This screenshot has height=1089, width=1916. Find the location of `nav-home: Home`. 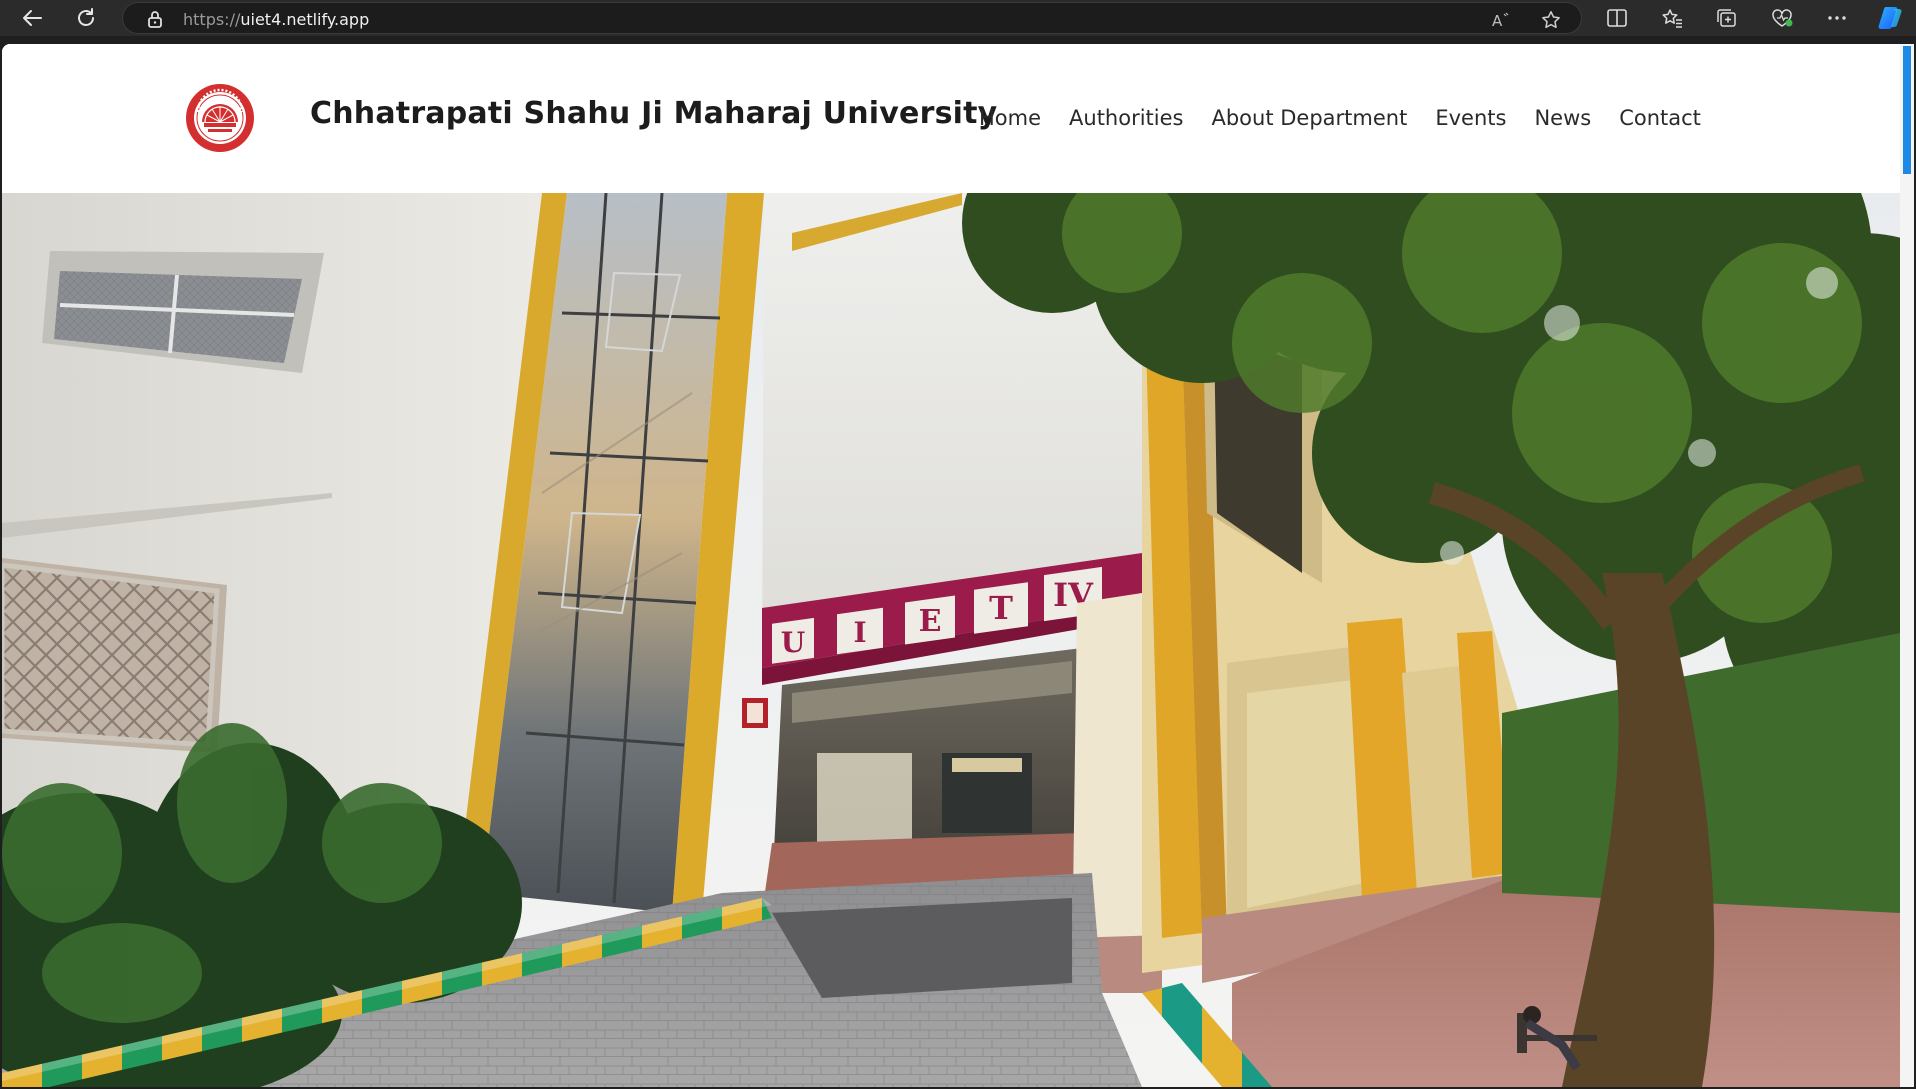

nav-home: Home is located at coordinates (1010, 118).